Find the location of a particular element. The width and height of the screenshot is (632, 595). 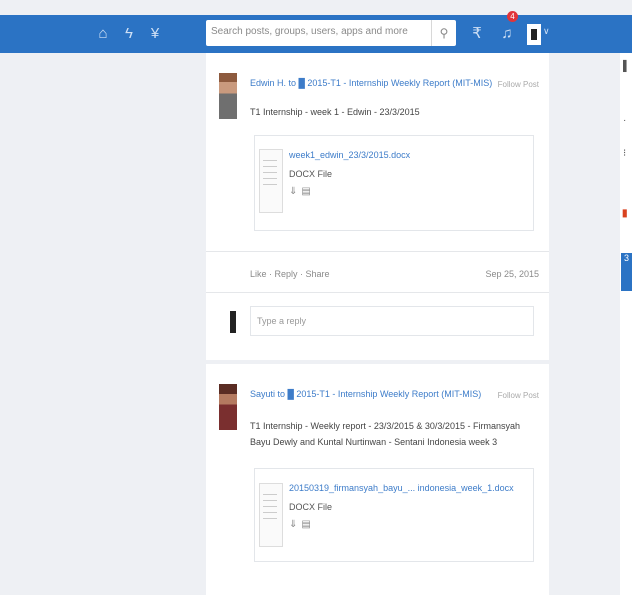

attachment-card: week1_edwin_23/3/2015.docx DOCX File ⇓▤ is located at coordinates (394, 183).